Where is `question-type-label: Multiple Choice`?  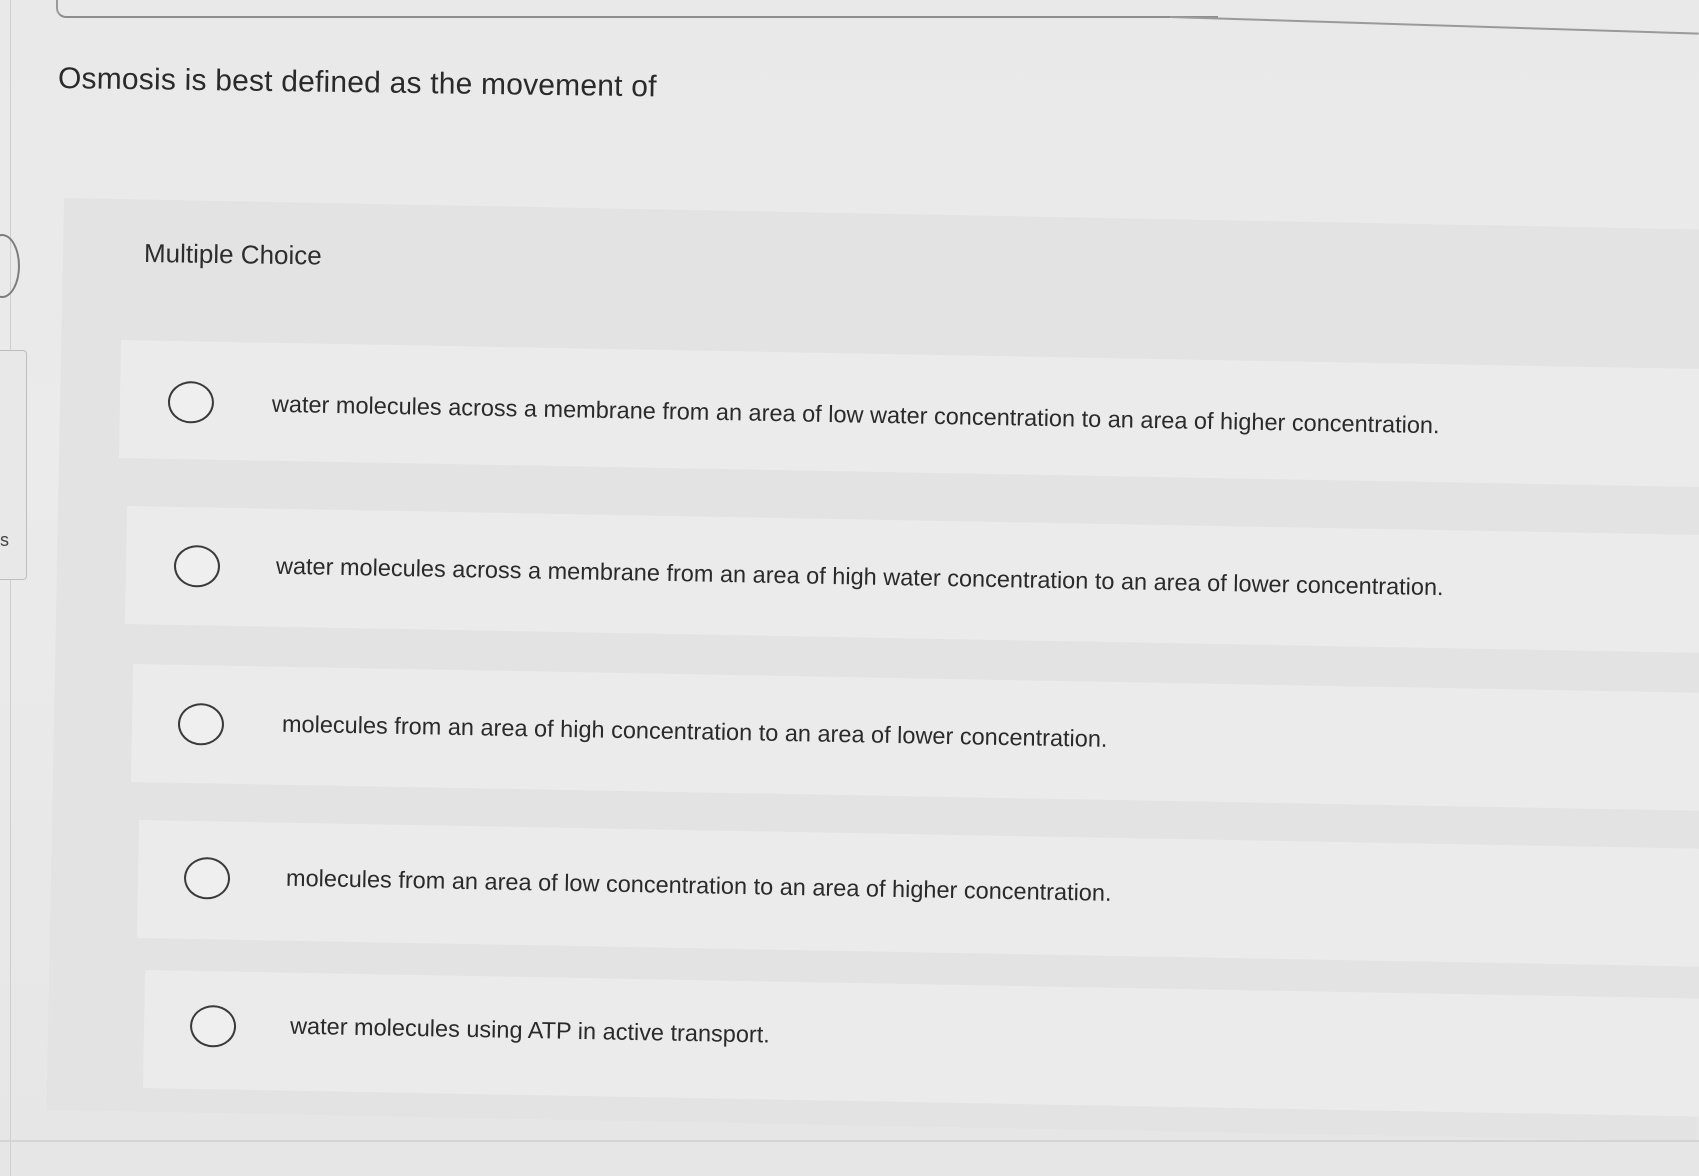 question-type-label: Multiple Choice is located at coordinates (232, 254).